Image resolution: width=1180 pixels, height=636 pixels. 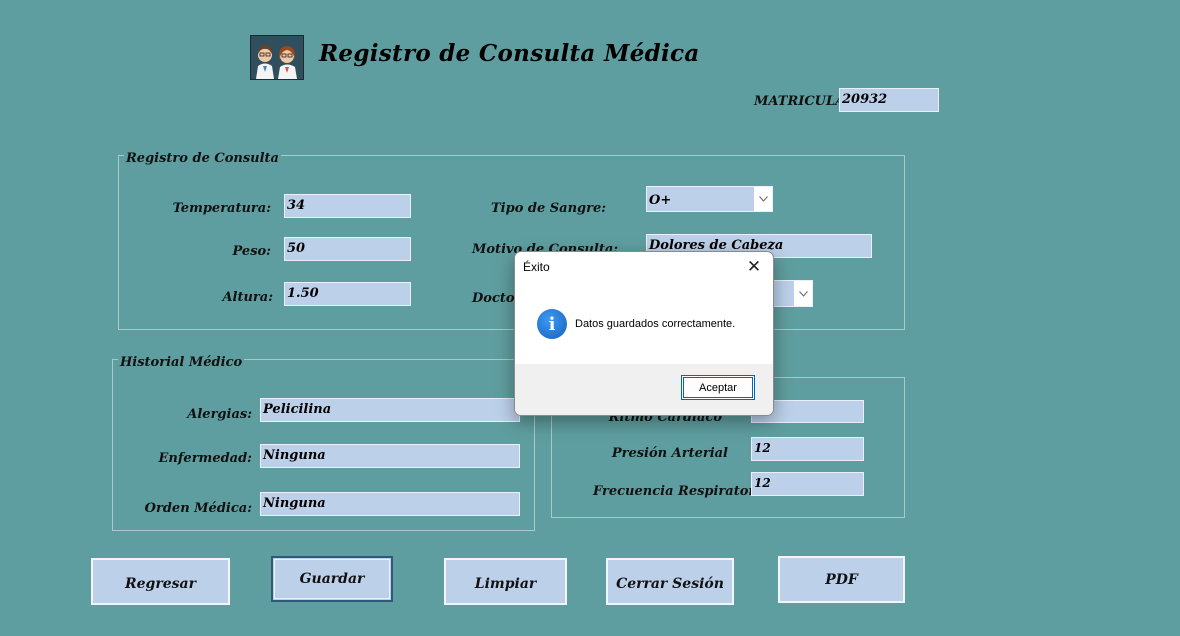 I want to click on presion-arterial-label: Presión Arterial, so click(x=669, y=453).